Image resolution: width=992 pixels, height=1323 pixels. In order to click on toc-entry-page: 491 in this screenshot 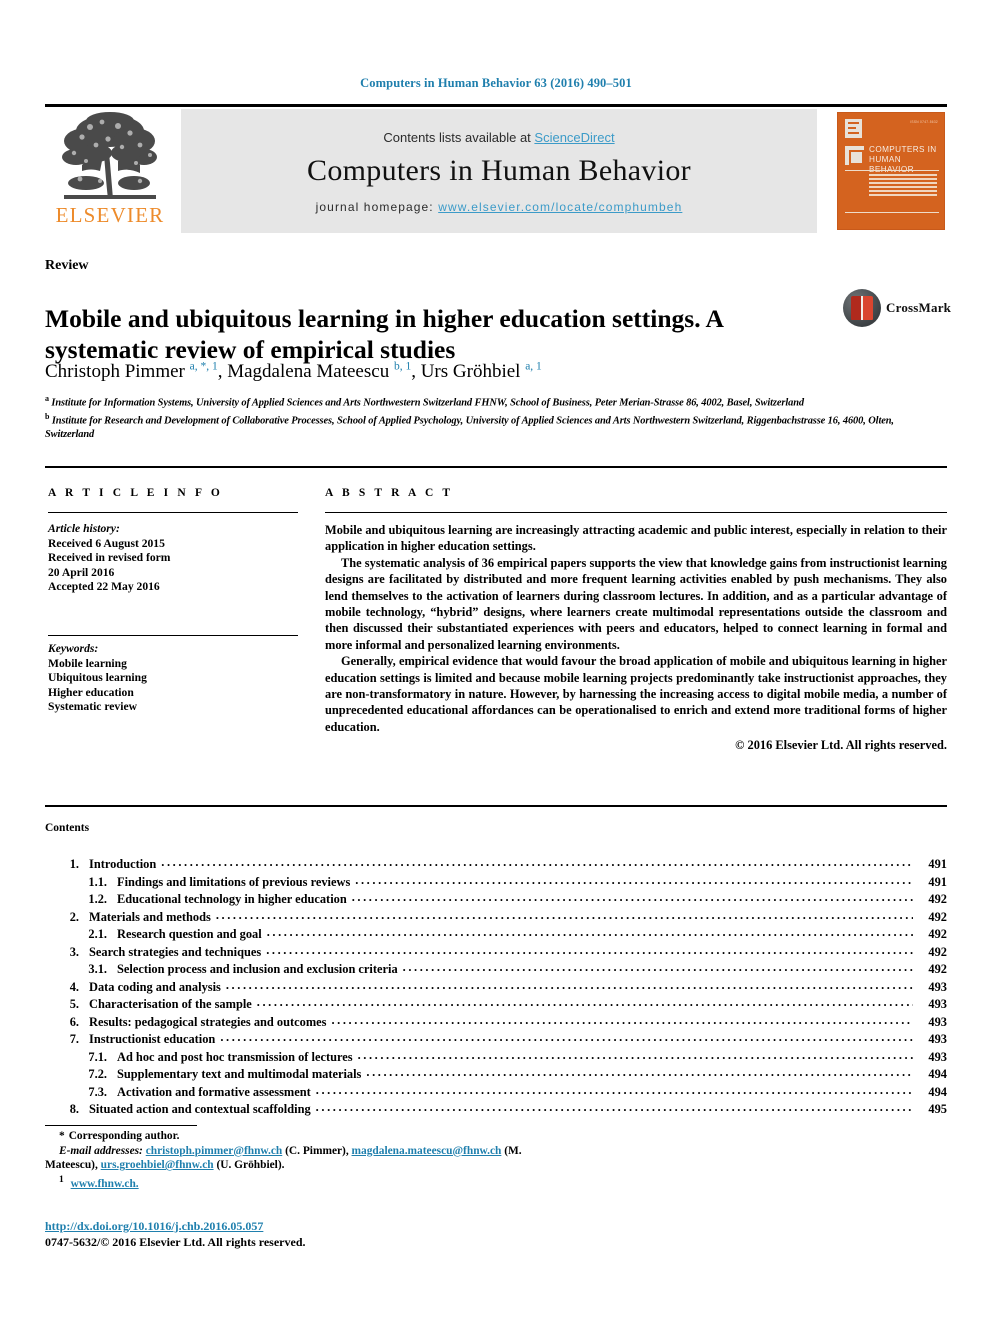, I will do `click(937, 864)`.